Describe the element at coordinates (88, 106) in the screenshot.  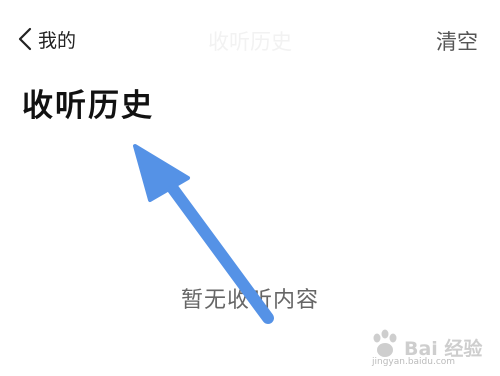
I see `page-title: 收听历史` at that location.